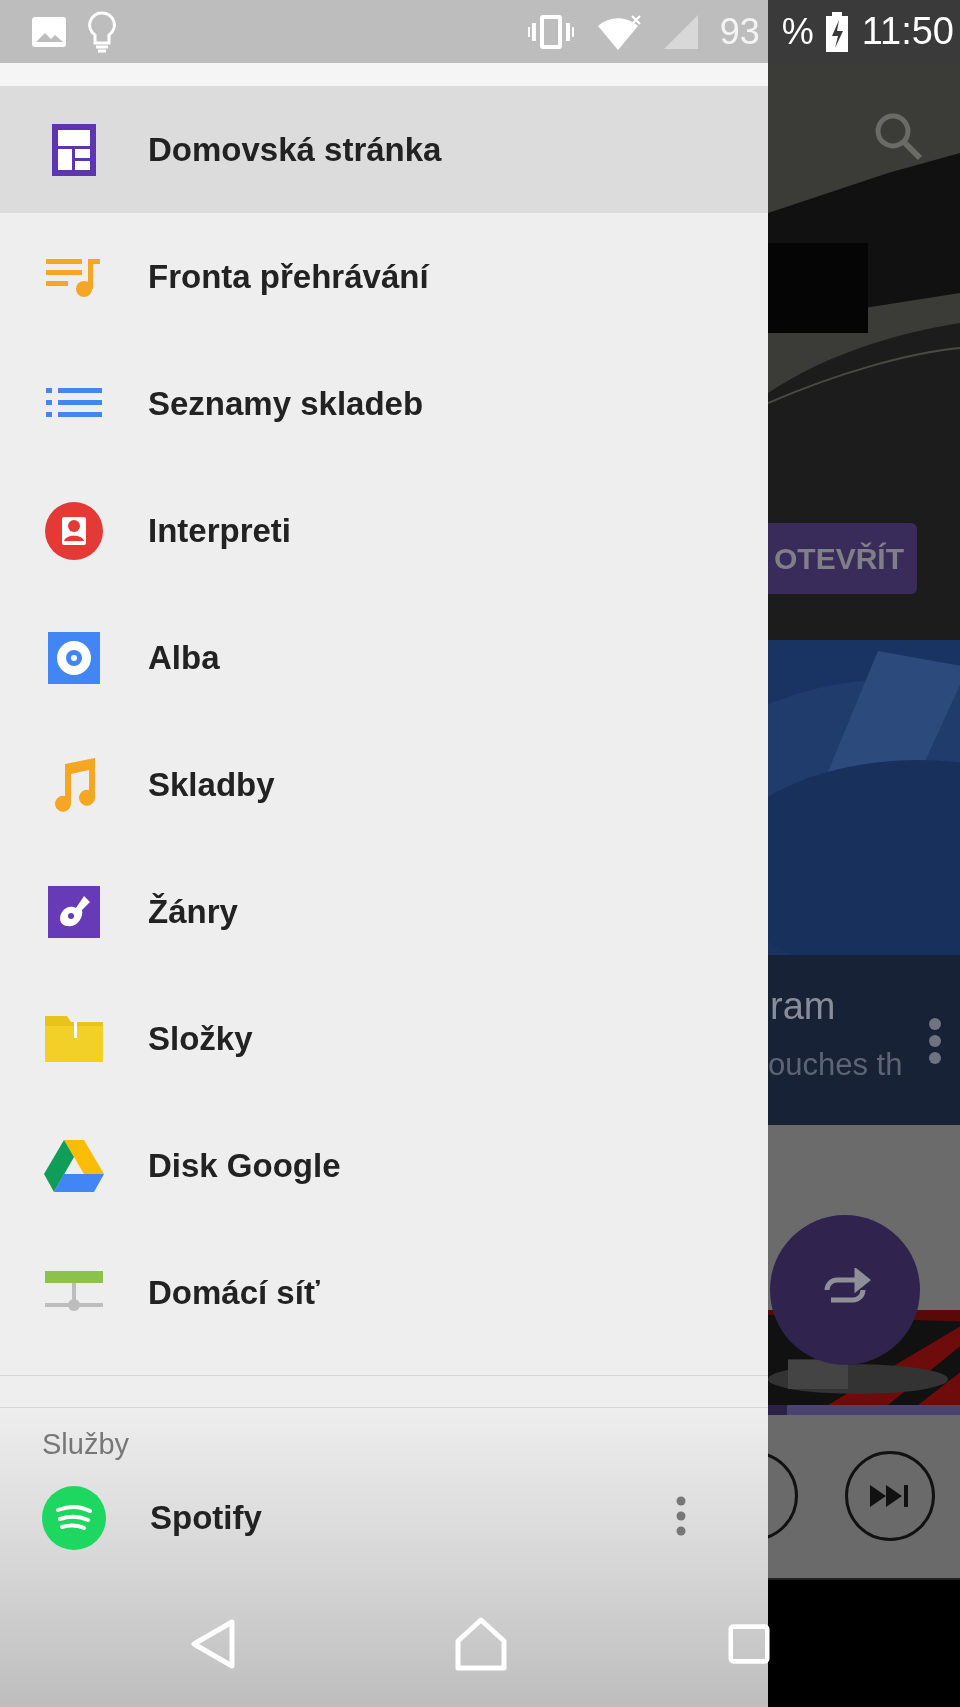  Describe the element at coordinates (384, 403) in the screenshot. I see `drawer-item: Seznamy skladeb` at that location.